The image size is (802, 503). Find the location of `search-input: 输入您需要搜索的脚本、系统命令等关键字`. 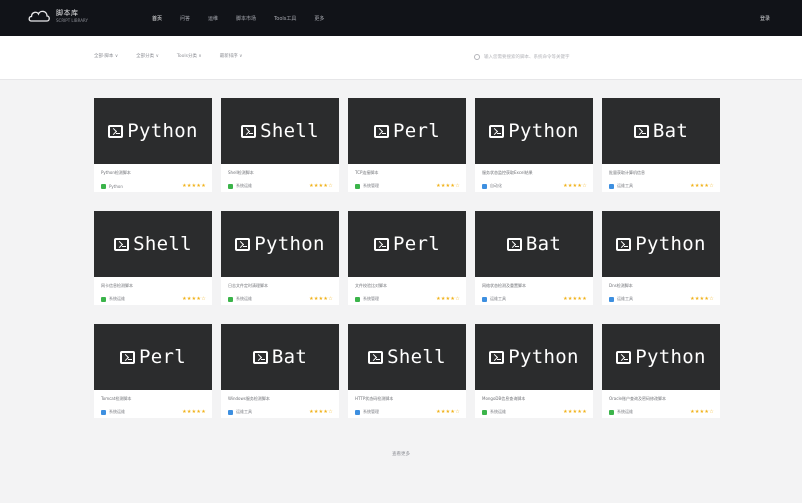

search-input: 输入您需要搜索的脚本、系统命令等关键字 is located at coordinates (549, 57).